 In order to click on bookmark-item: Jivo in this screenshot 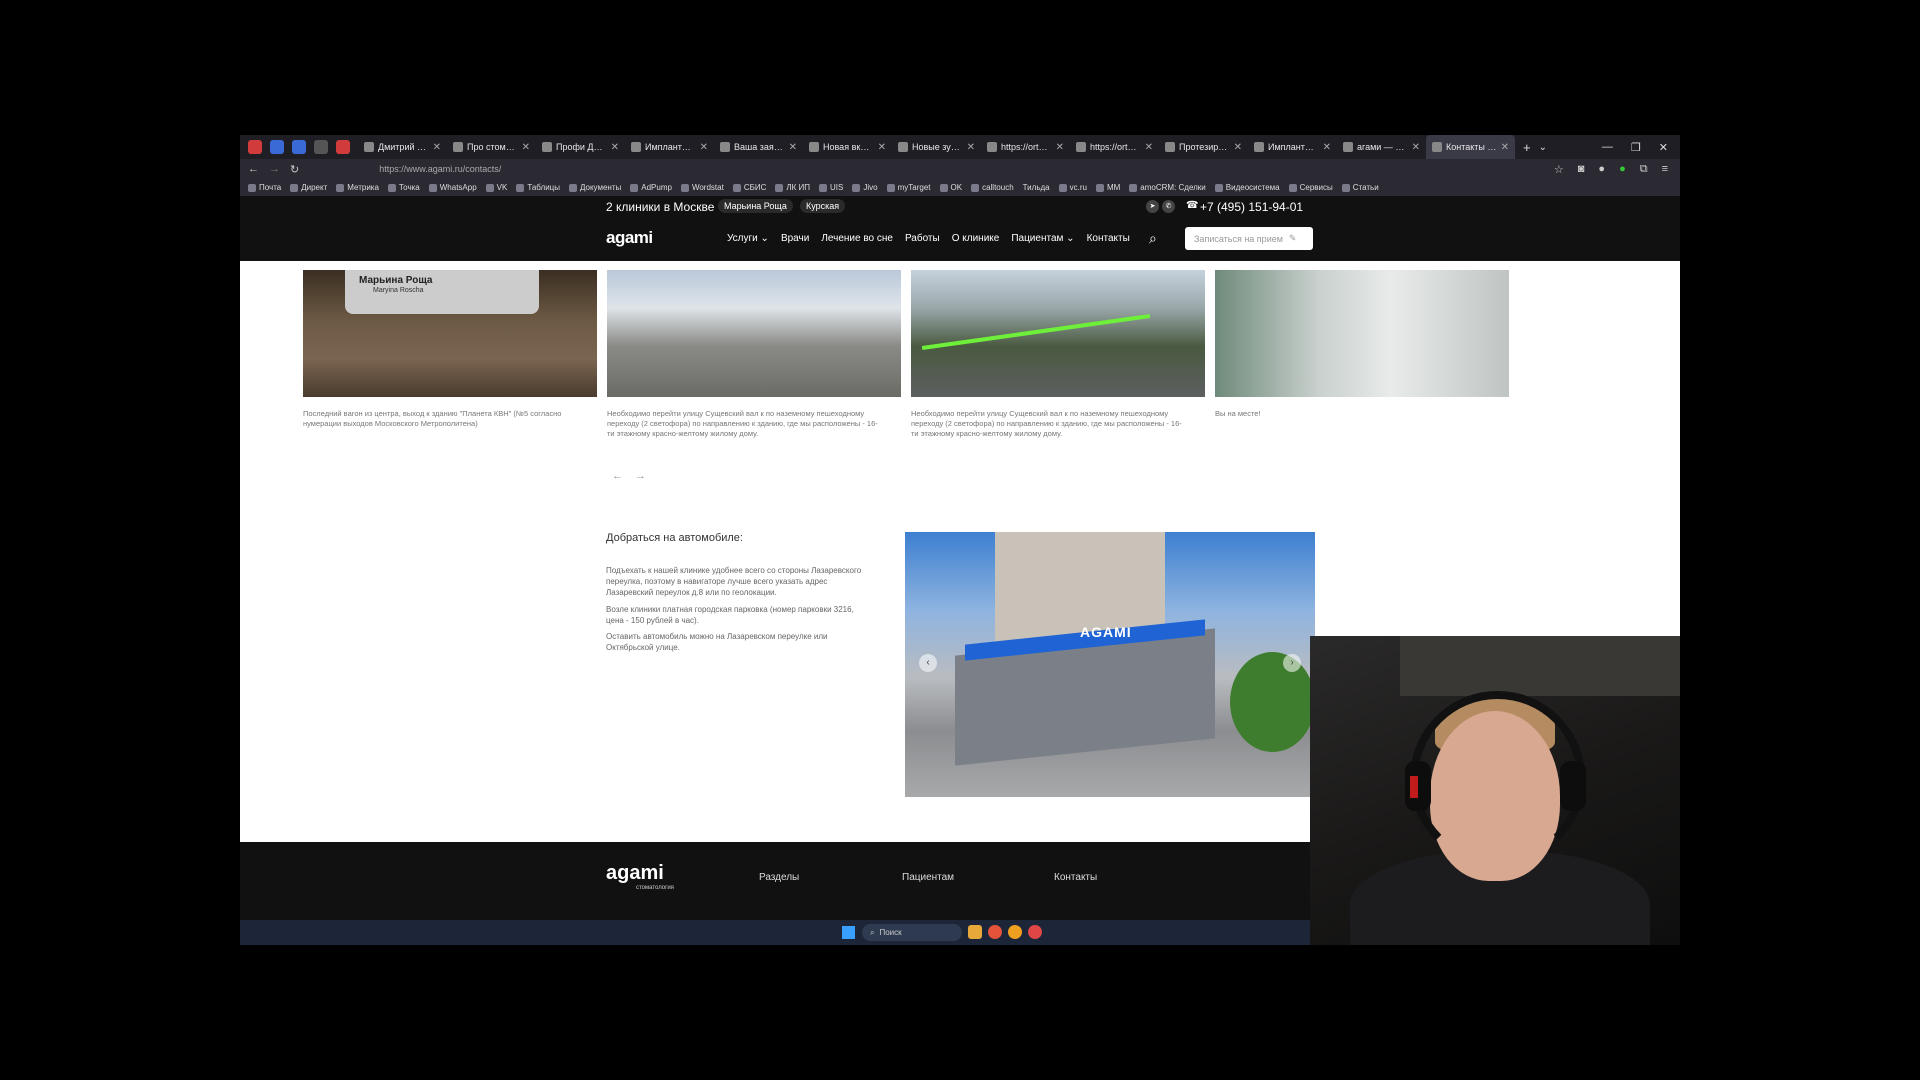, I will do `click(865, 187)`.